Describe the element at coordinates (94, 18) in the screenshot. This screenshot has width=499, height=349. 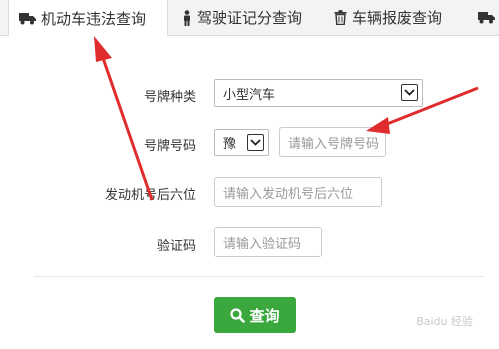
I see `tab-label: 机动车违法查询` at that location.